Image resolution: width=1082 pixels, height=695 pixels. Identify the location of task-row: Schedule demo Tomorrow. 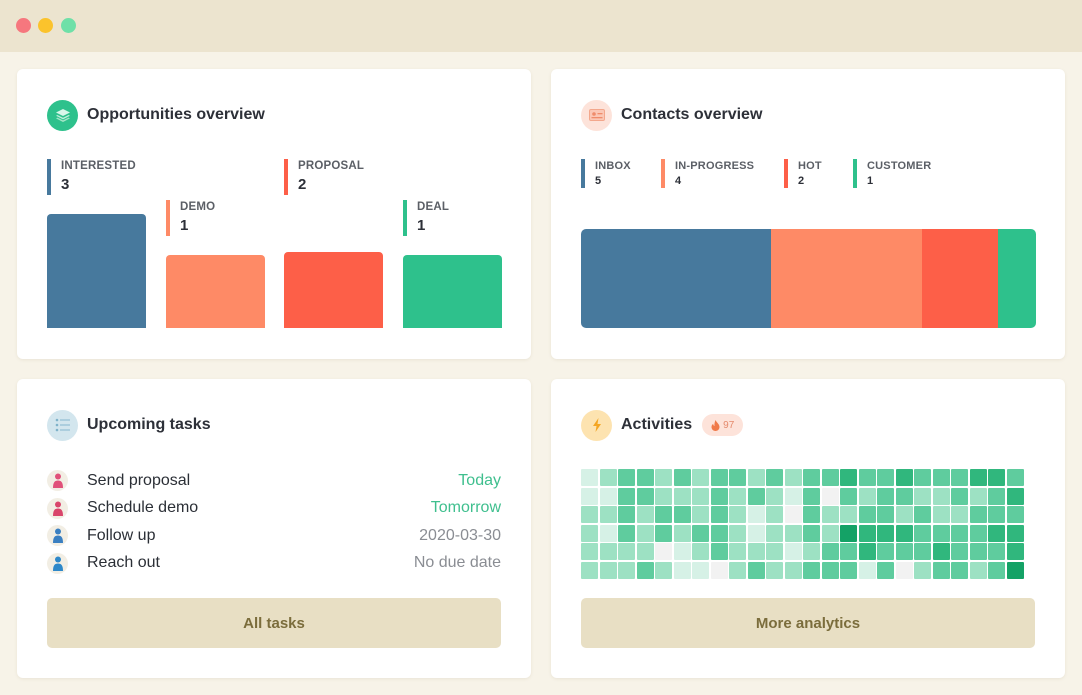
(274, 509).